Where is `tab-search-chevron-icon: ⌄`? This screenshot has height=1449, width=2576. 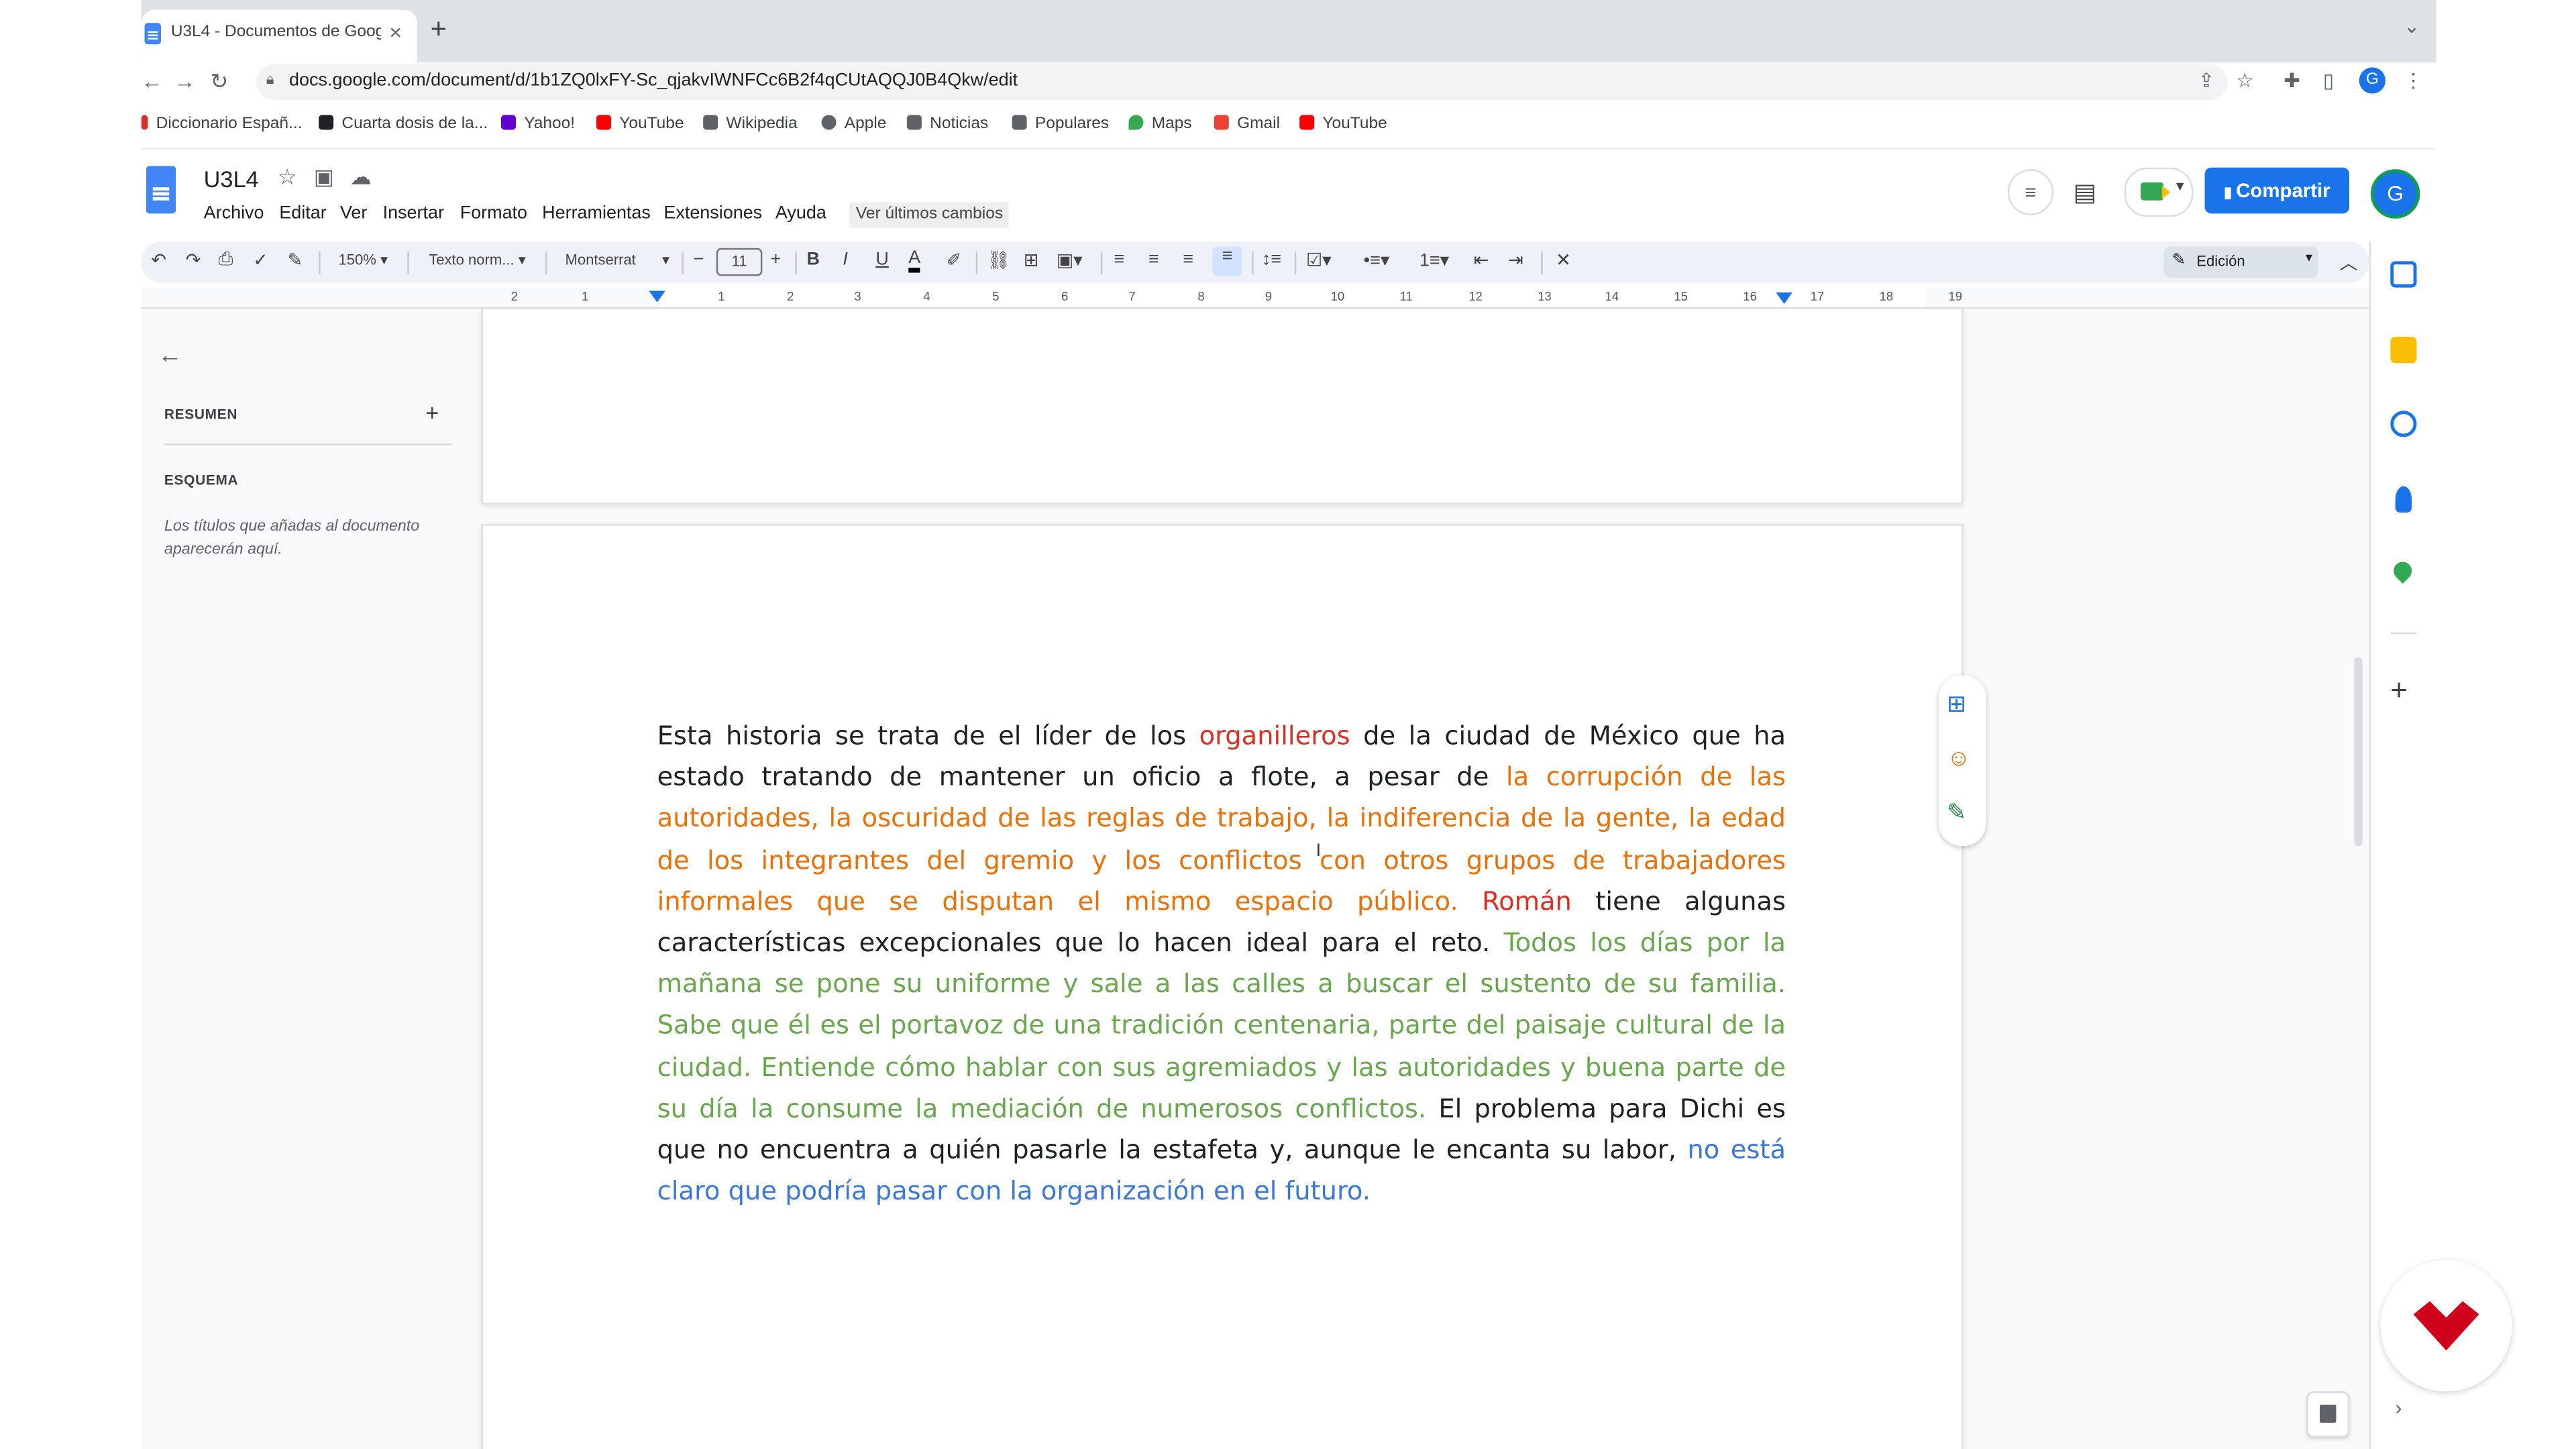 tab-search-chevron-icon: ⌄ is located at coordinates (2412, 26).